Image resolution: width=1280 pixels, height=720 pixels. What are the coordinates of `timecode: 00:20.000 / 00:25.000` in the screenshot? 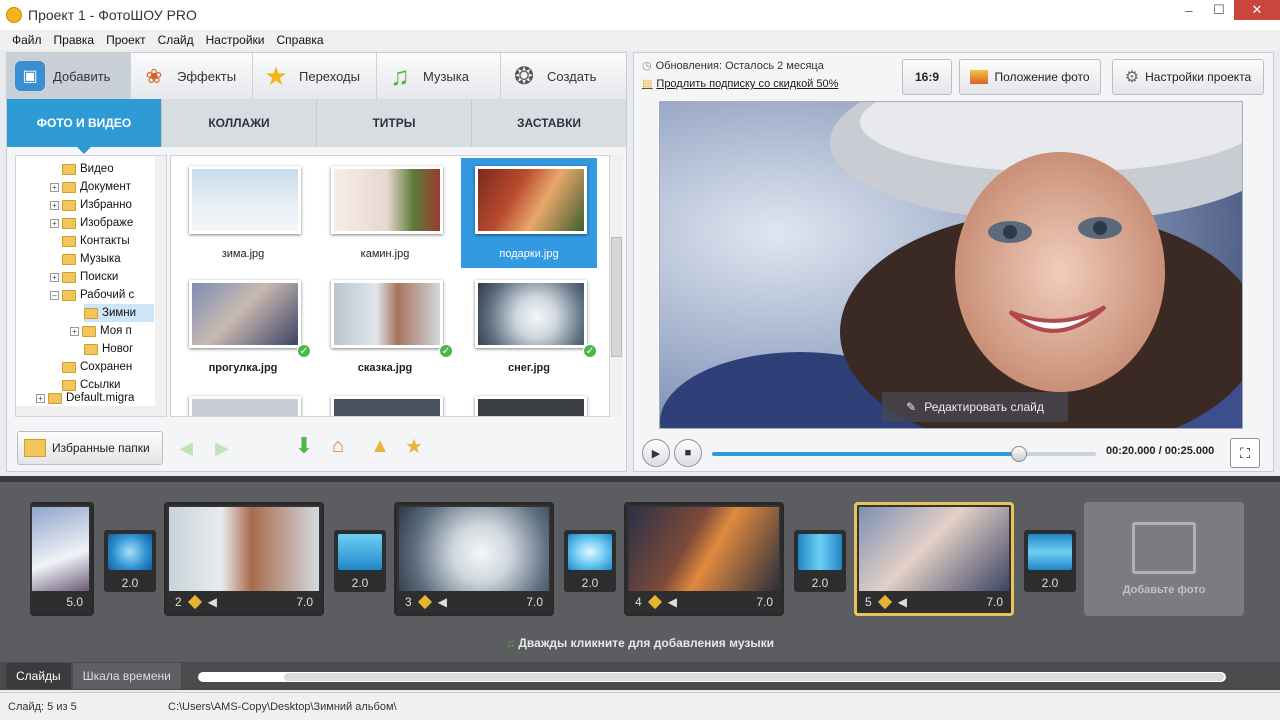 It's located at (1160, 451).